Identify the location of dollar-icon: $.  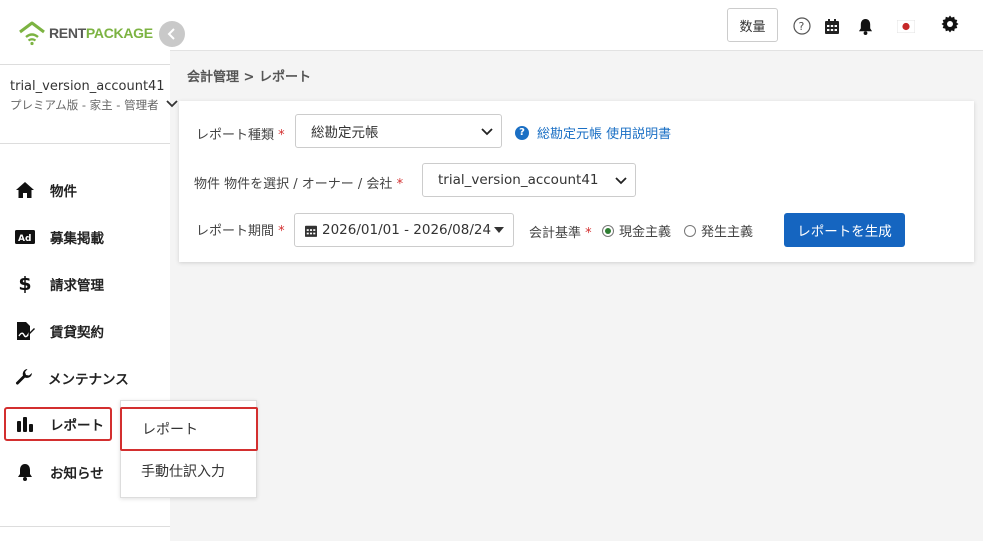
(25, 284).